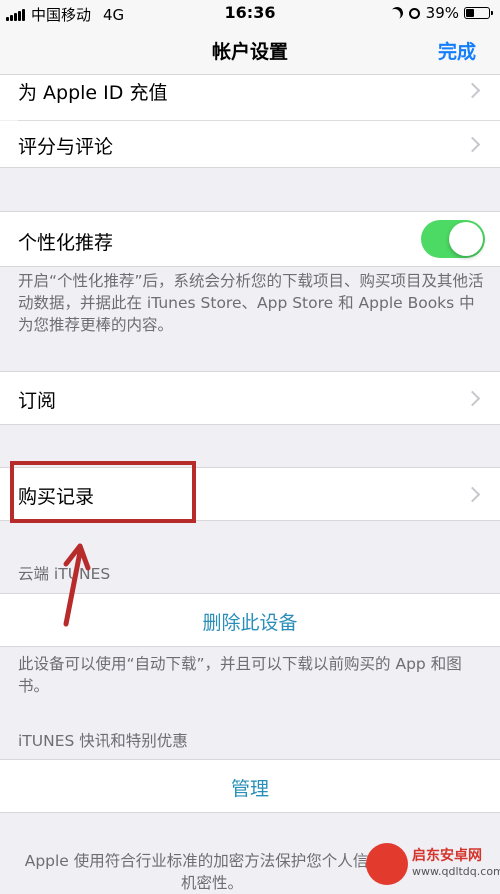  I want to click on do-not-disturb-icon, so click(396, 12).